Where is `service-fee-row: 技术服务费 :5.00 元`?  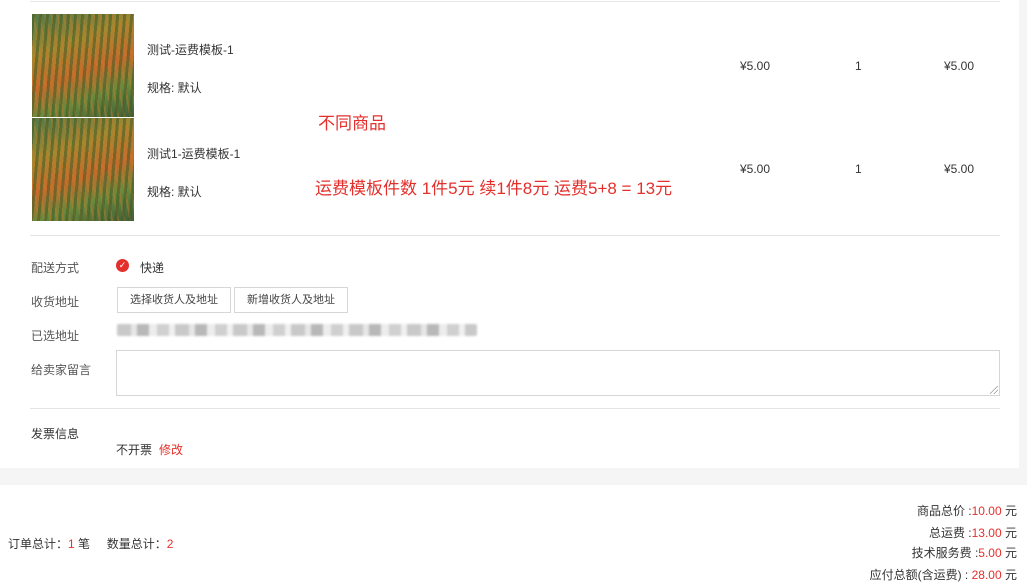 service-fee-row: 技术服务费 :5.00 元 is located at coordinates (964, 552).